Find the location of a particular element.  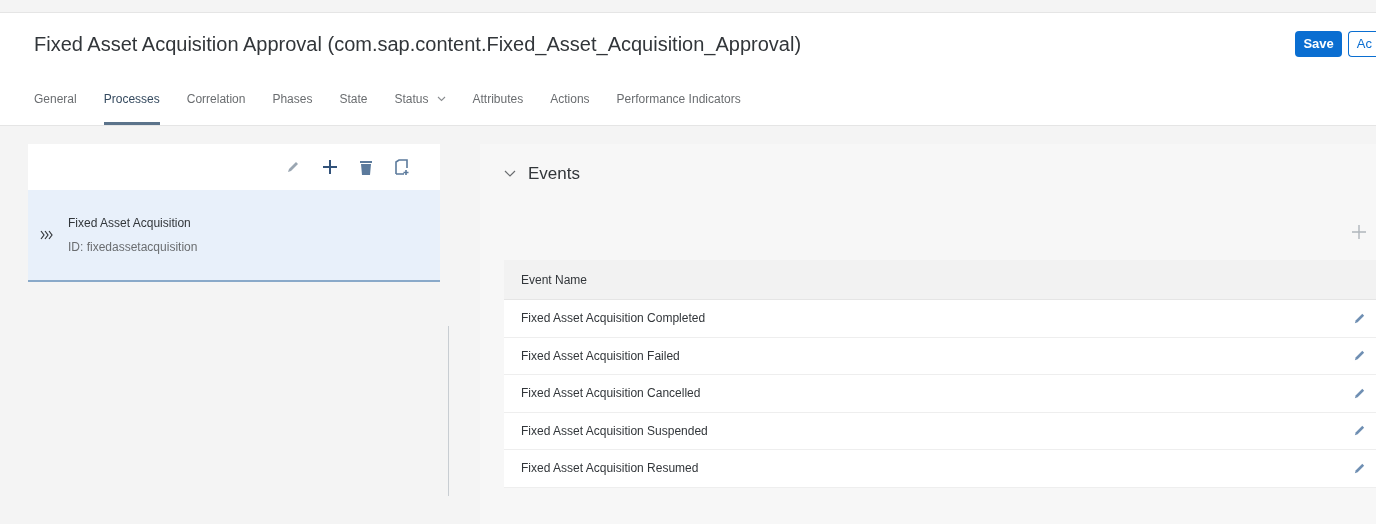

copy-icon is located at coordinates (402, 167).